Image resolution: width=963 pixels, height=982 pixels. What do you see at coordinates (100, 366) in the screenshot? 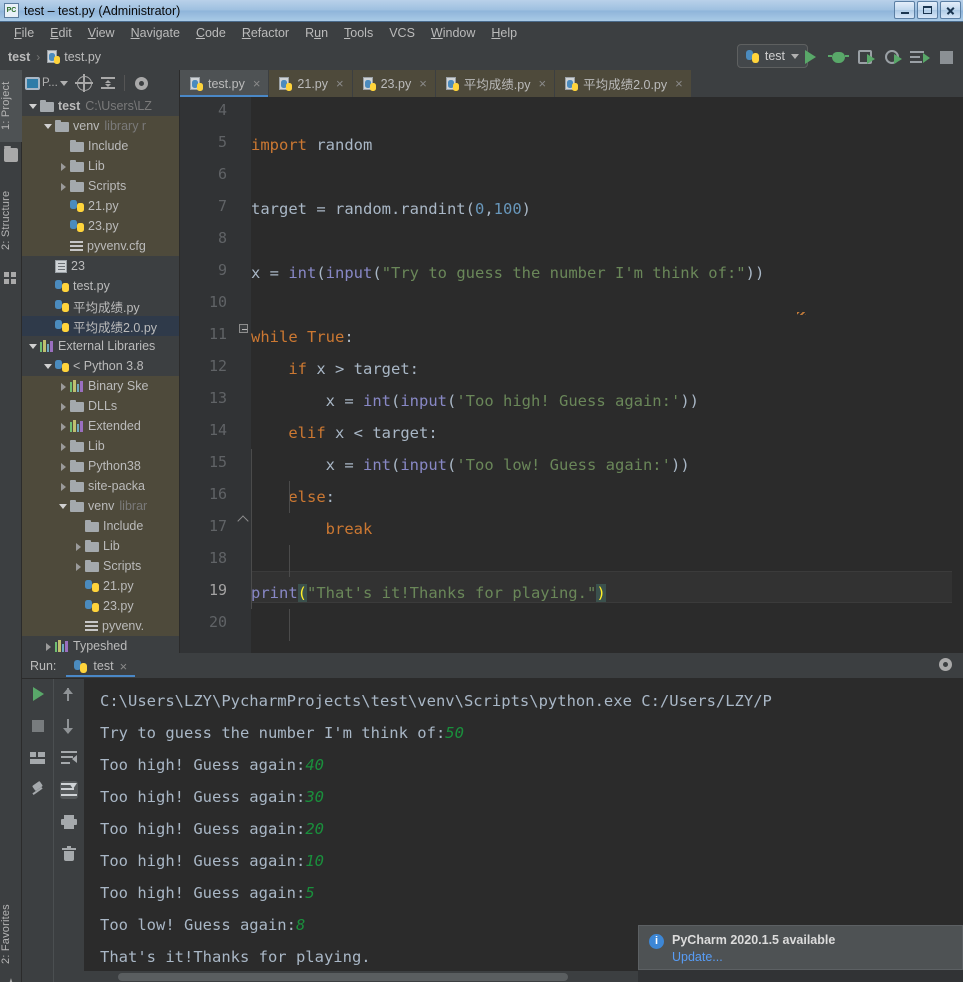
I see `tree-item: < Python 3.8` at bounding box center [100, 366].